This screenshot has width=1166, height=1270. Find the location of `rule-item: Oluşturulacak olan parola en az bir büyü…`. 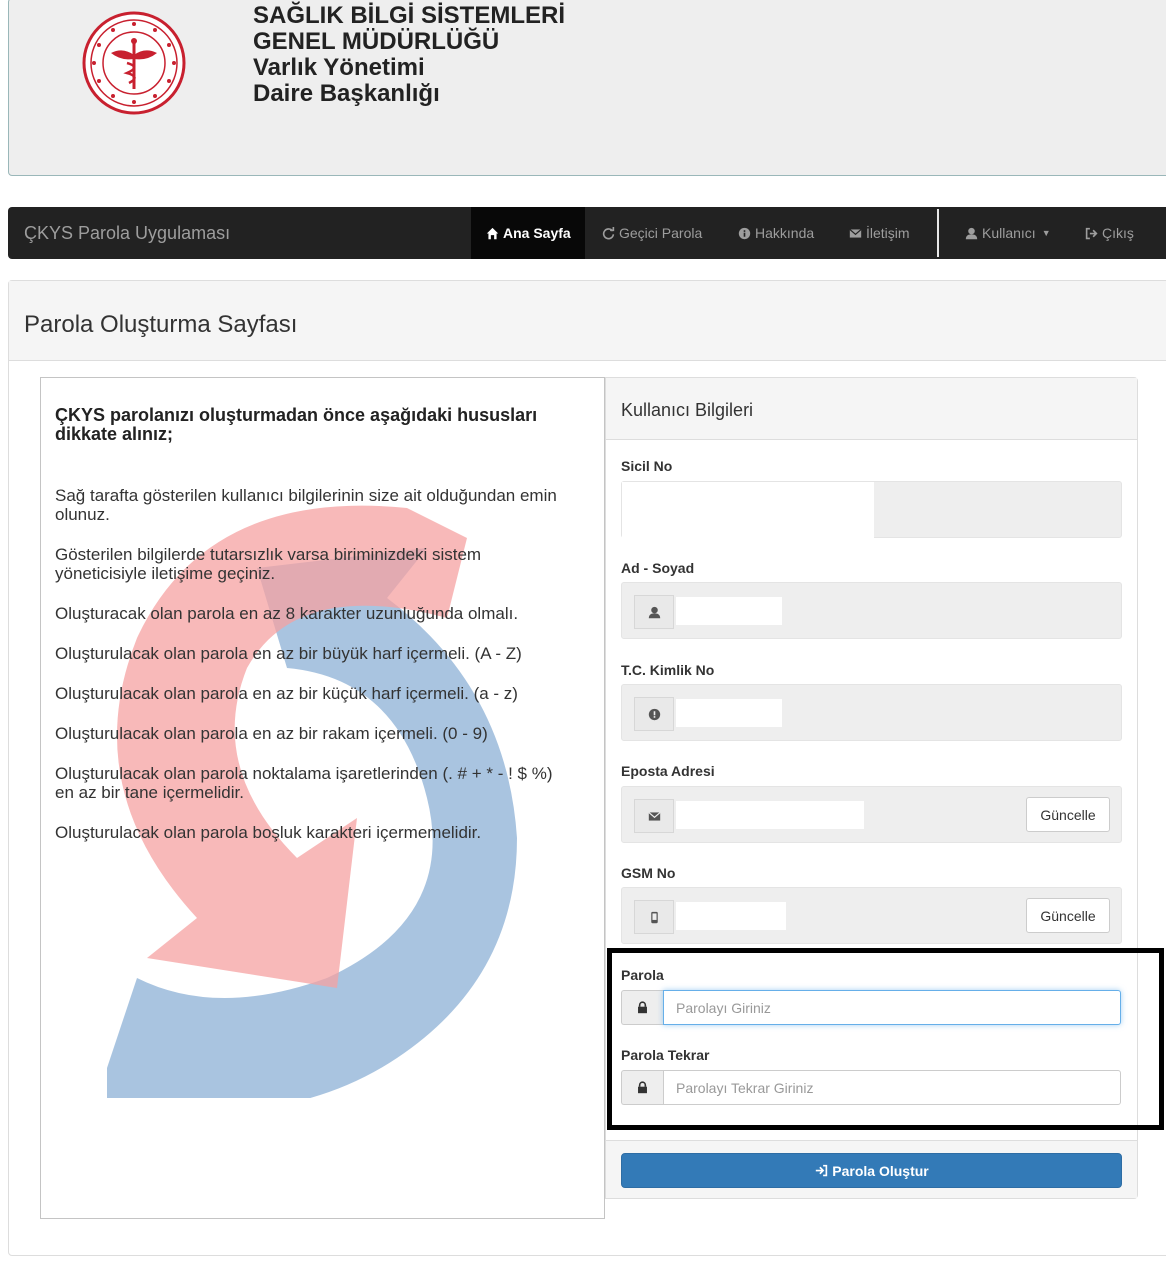

rule-item: Oluşturulacak olan parola en az bir büyü… is located at coordinates (288, 653).